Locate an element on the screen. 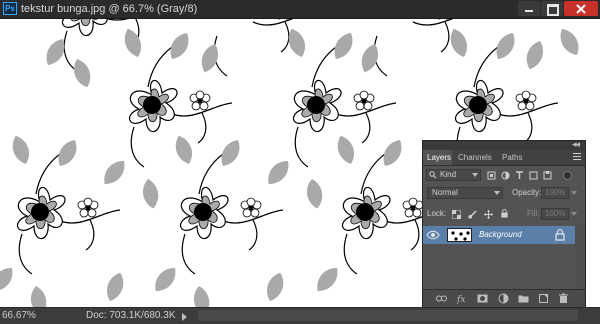  opacity-value: 100% is located at coordinates (555, 192).